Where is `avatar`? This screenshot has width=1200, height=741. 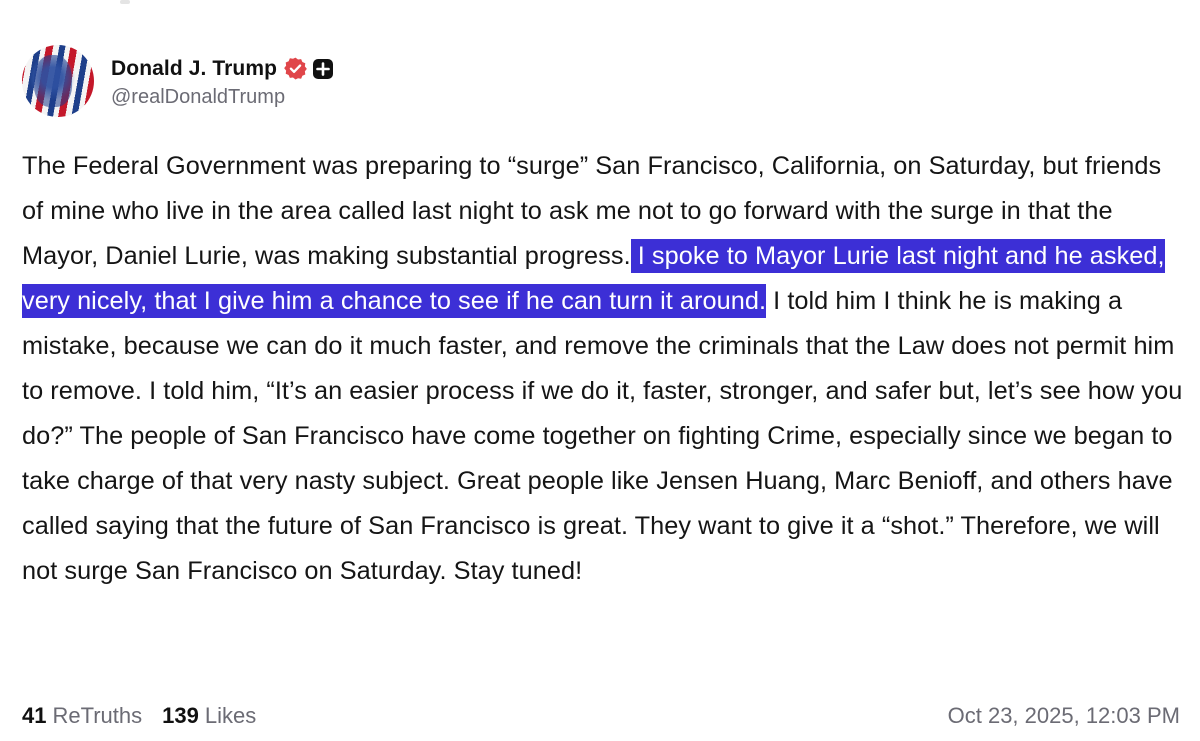
avatar is located at coordinates (58, 81).